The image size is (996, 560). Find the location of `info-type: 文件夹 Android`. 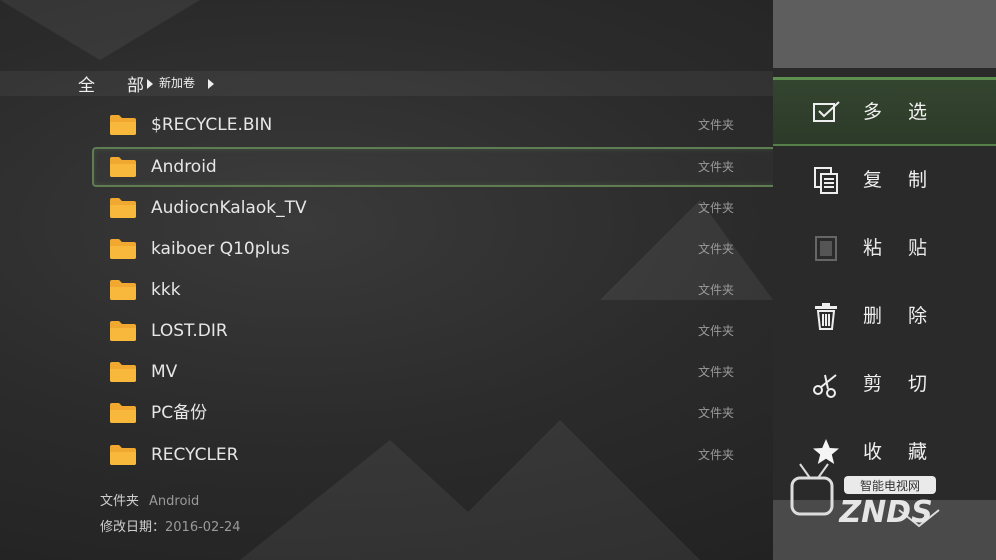

info-type: 文件夹 Android is located at coordinates (149, 499).